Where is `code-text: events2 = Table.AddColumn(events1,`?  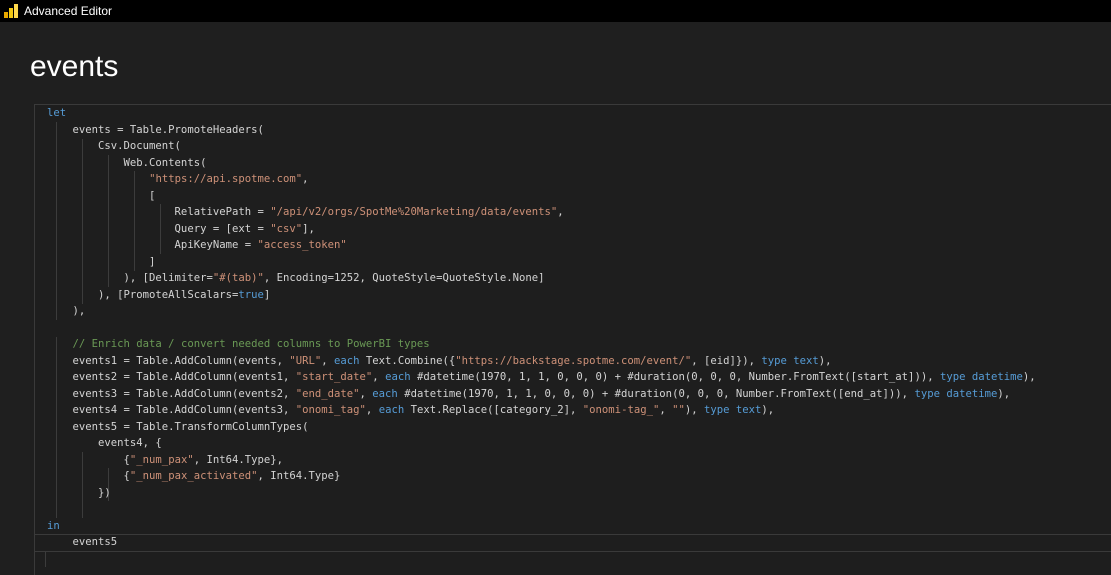
code-text: events2 = Table.AddColumn(events1, is located at coordinates (171, 377).